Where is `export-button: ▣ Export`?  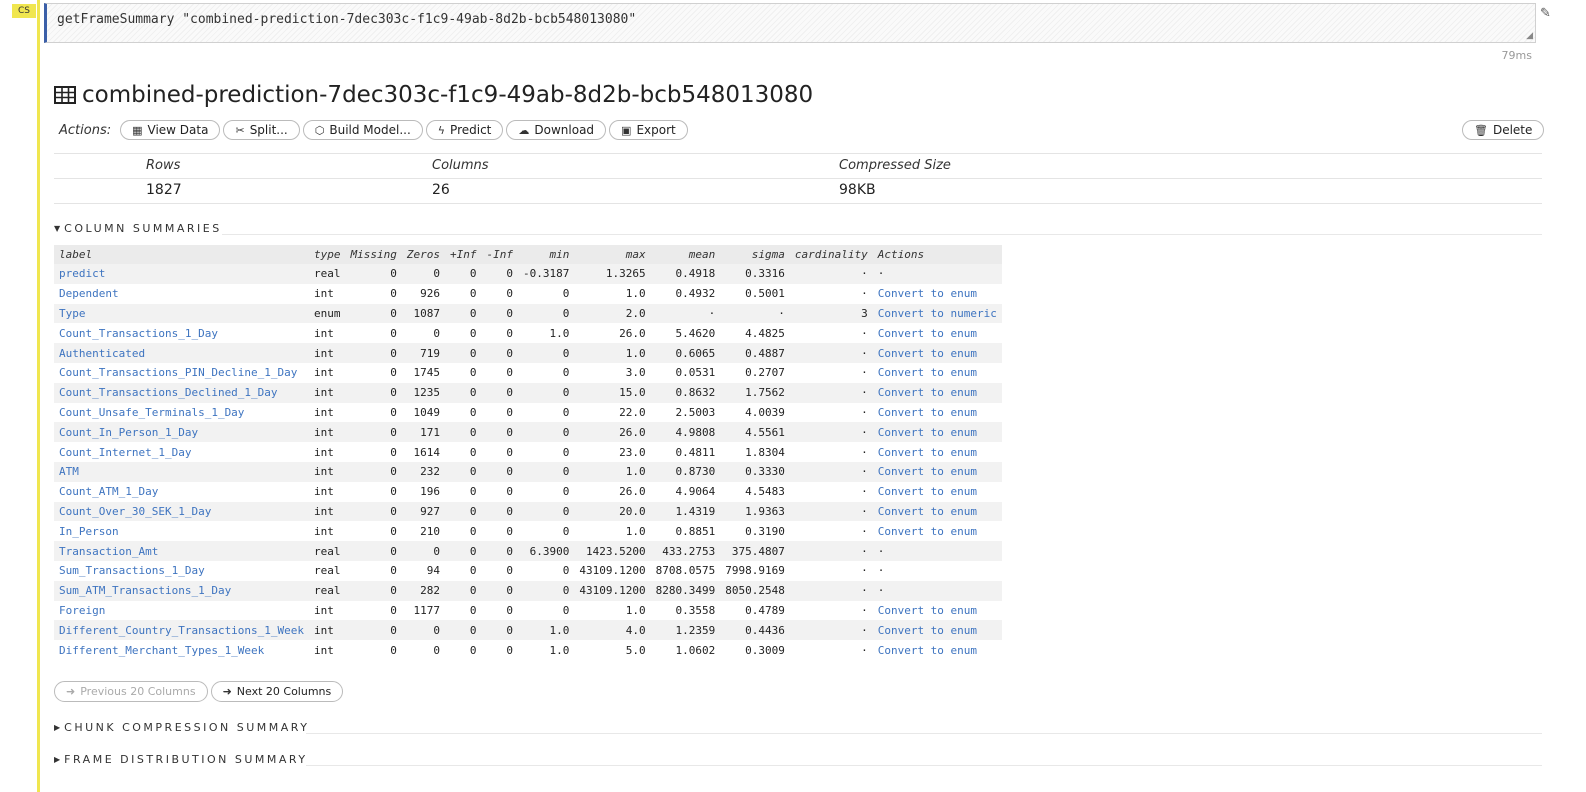 export-button: ▣ Export is located at coordinates (648, 130).